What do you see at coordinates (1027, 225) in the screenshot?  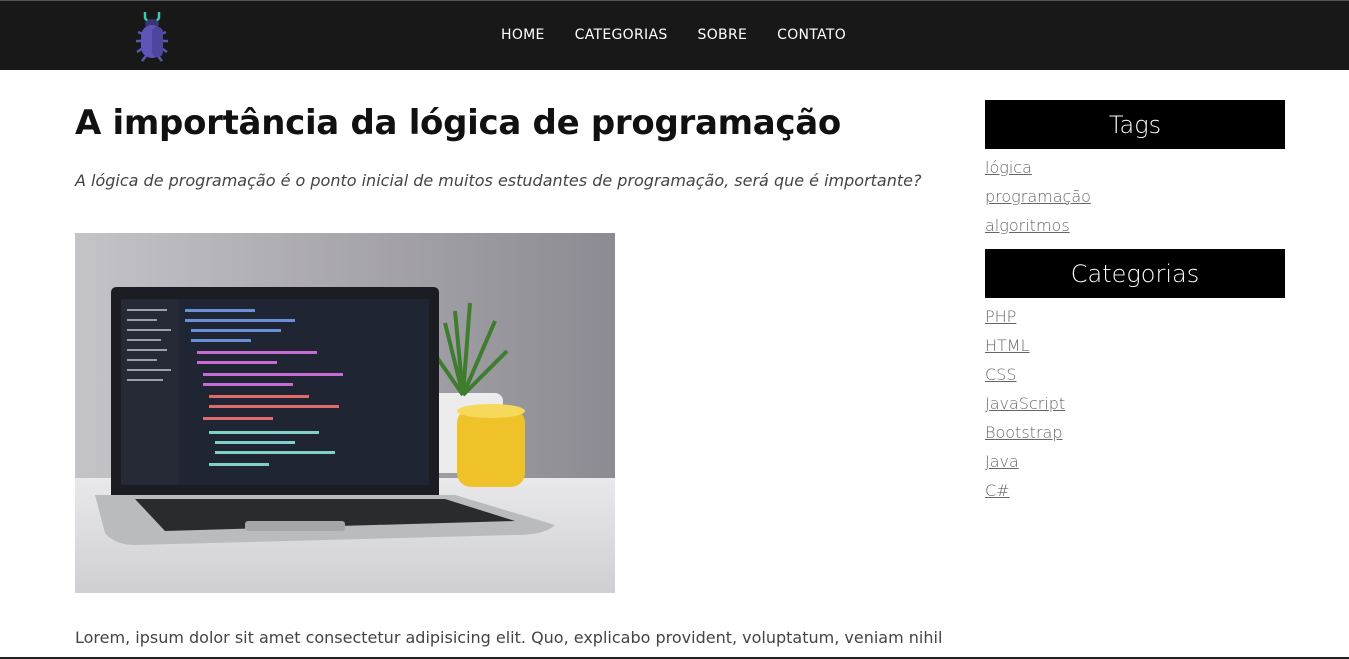 I see `tag-algoritmos: algoritmos` at bounding box center [1027, 225].